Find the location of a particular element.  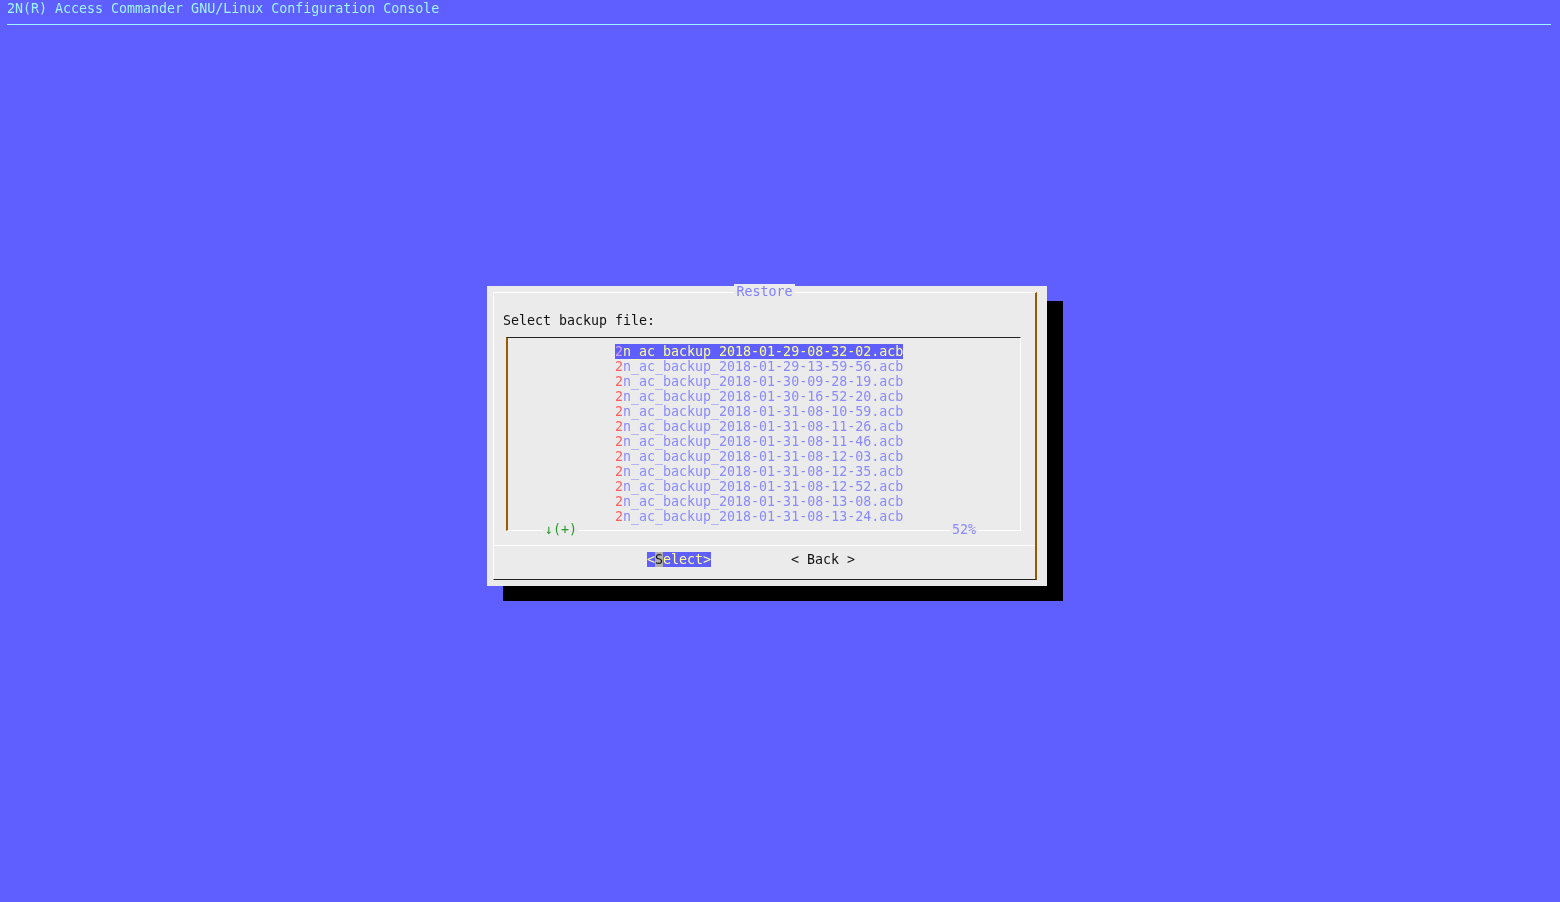

file-list-item: 2n_ac_backup_2018-01-31-08-13-08.acb is located at coordinates (759, 501).